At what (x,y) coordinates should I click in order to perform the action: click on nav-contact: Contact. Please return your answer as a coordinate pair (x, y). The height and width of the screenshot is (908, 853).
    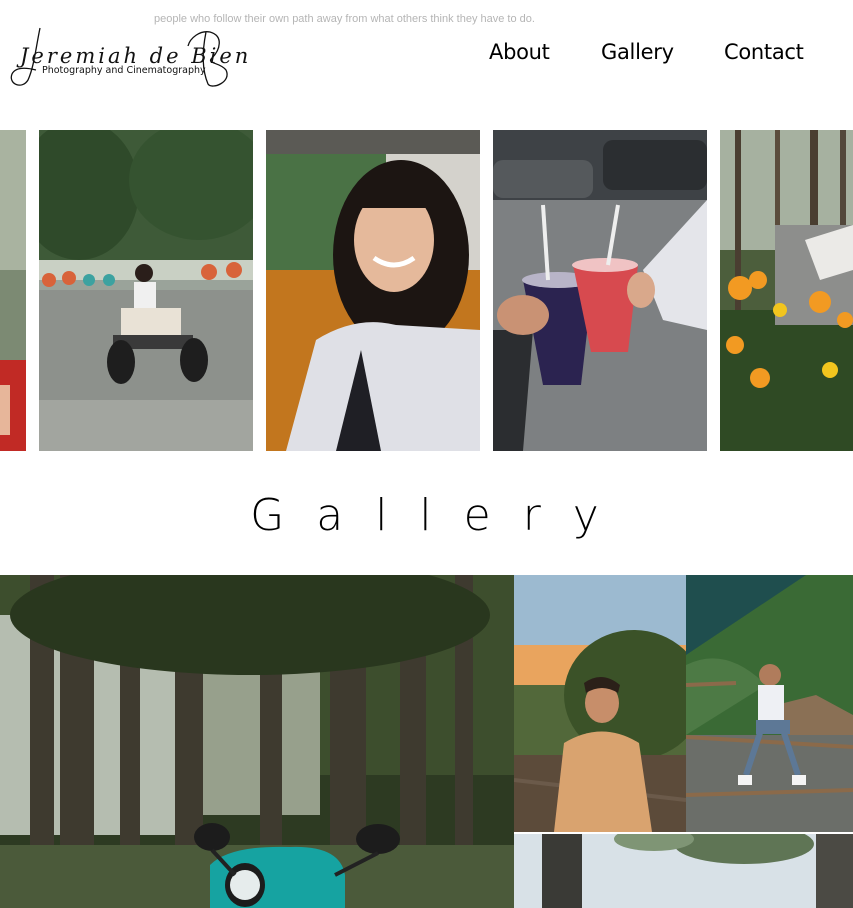
    Looking at the image, I should click on (764, 52).